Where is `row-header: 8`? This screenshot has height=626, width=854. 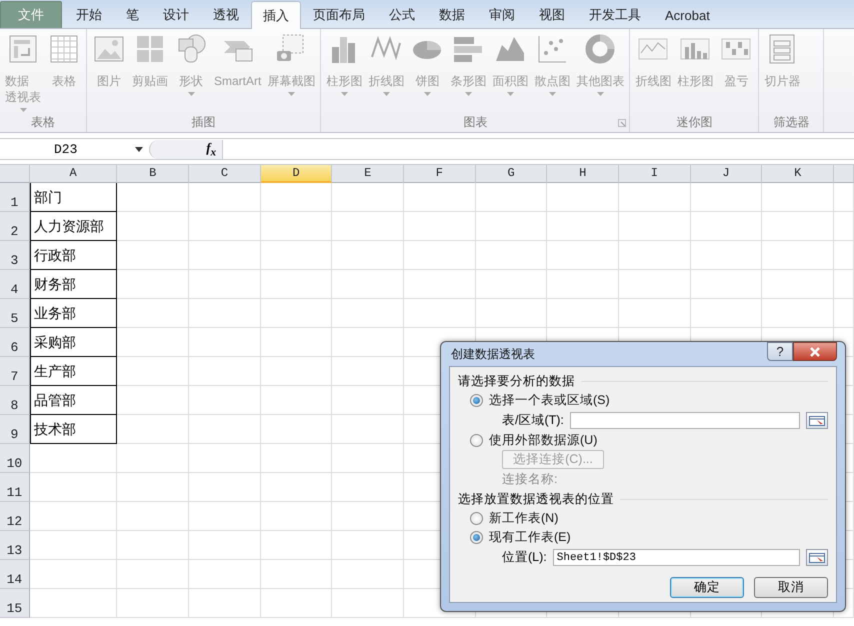 row-header: 8 is located at coordinates (15, 400).